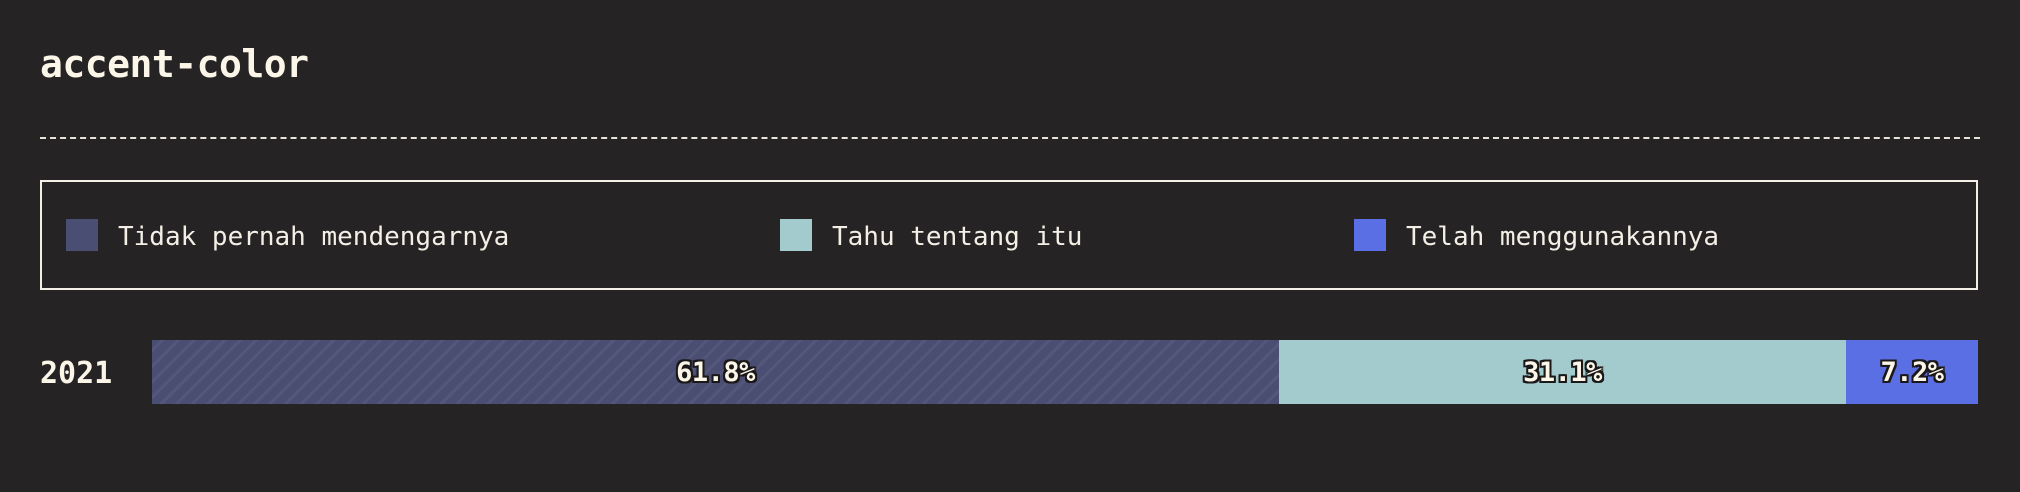  Describe the element at coordinates (957, 237) in the screenshot. I see `legend-label-know-about: Tahu tentang itu` at that location.